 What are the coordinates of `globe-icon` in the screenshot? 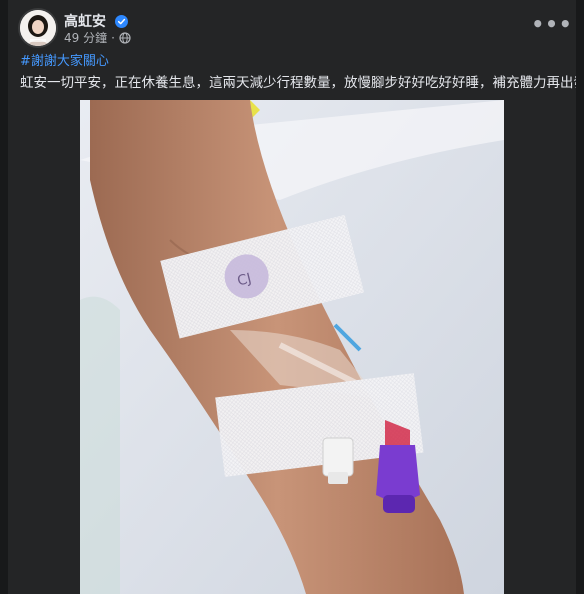 It's located at (125, 37).